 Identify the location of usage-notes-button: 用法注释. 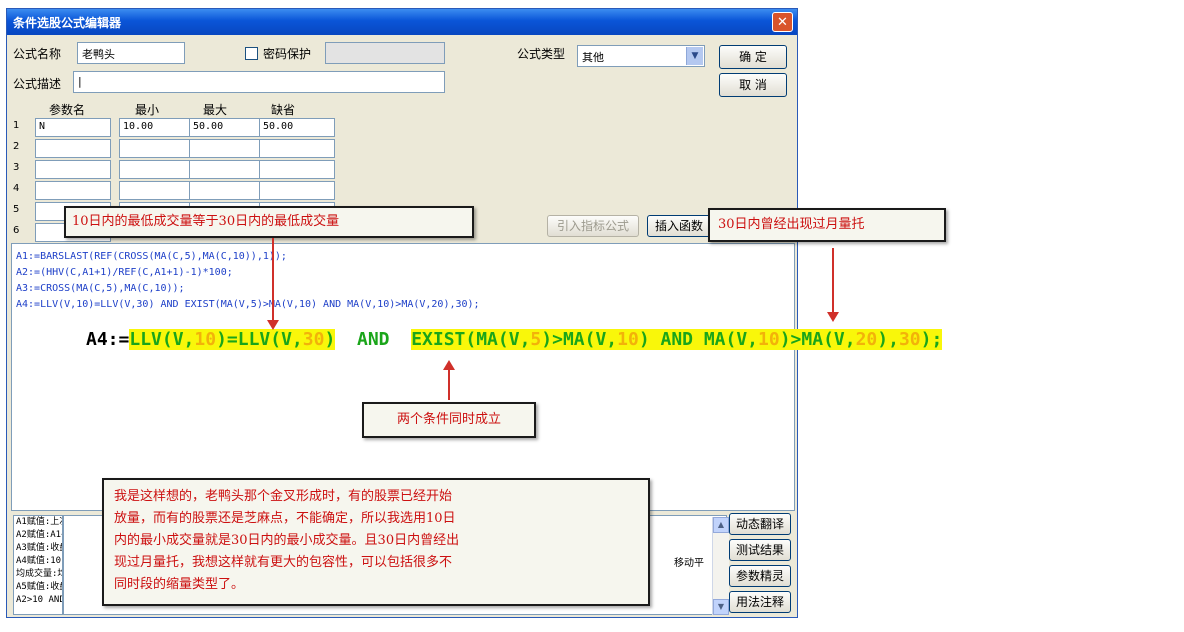
(760, 602).